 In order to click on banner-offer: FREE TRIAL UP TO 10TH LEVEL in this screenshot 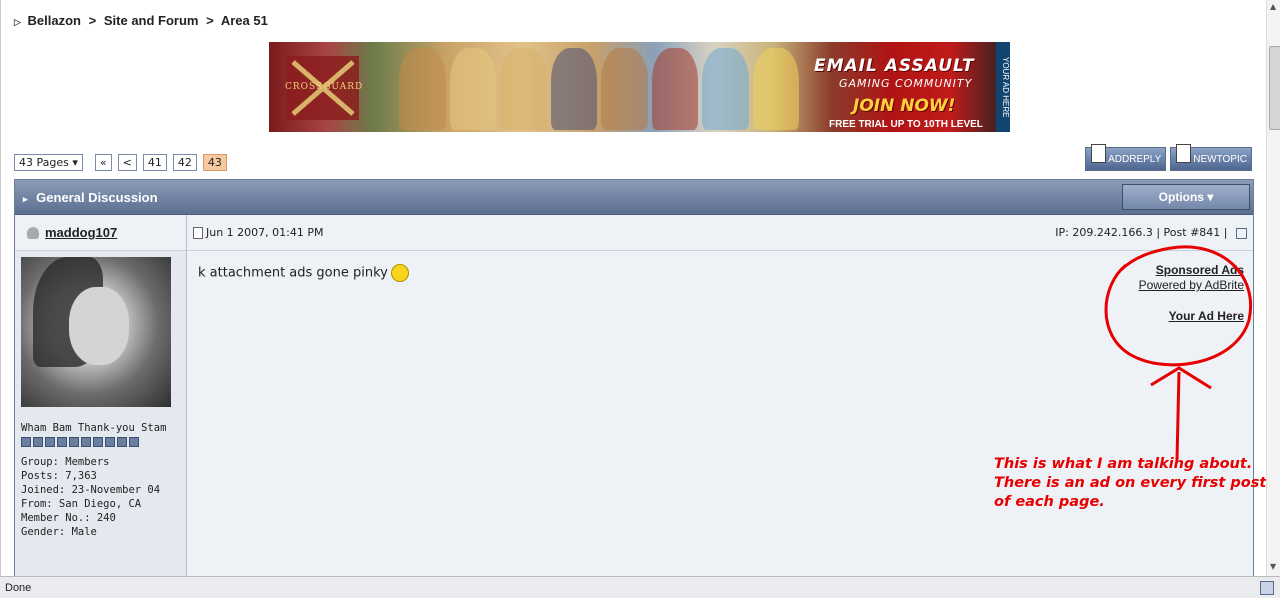, I will do `click(906, 124)`.